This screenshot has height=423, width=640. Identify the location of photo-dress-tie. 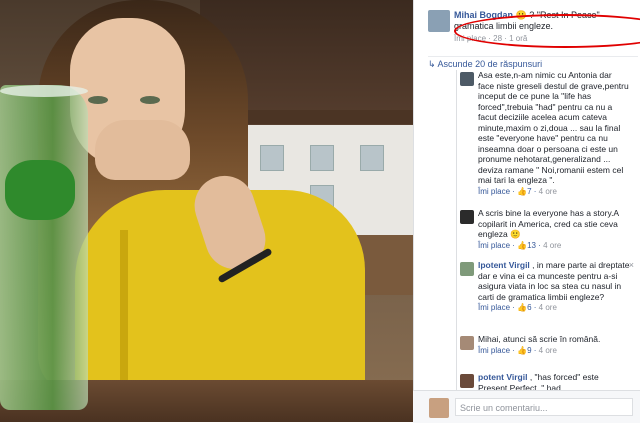
(124, 305).